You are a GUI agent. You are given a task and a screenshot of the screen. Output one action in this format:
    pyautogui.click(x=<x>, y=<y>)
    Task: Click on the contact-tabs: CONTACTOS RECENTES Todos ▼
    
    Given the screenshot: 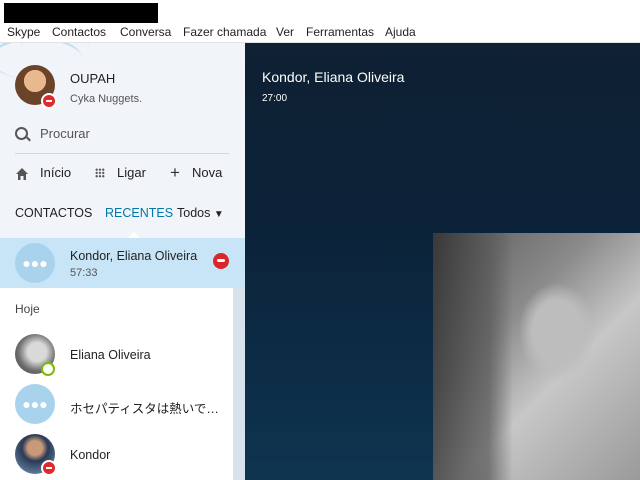 What is the action you would take?
    pyautogui.click(x=125, y=216)
    